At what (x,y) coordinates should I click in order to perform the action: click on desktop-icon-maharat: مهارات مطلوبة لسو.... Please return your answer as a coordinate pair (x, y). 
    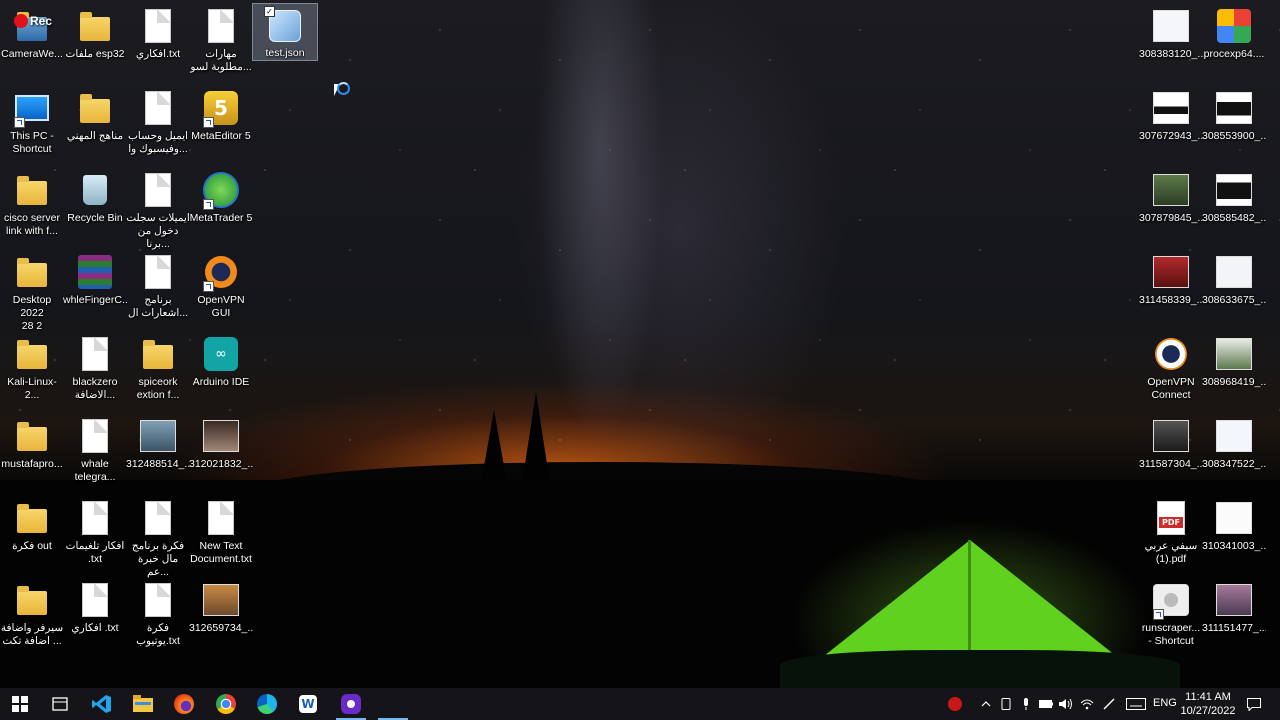
    Looking at the image, I should click on (221, 39).